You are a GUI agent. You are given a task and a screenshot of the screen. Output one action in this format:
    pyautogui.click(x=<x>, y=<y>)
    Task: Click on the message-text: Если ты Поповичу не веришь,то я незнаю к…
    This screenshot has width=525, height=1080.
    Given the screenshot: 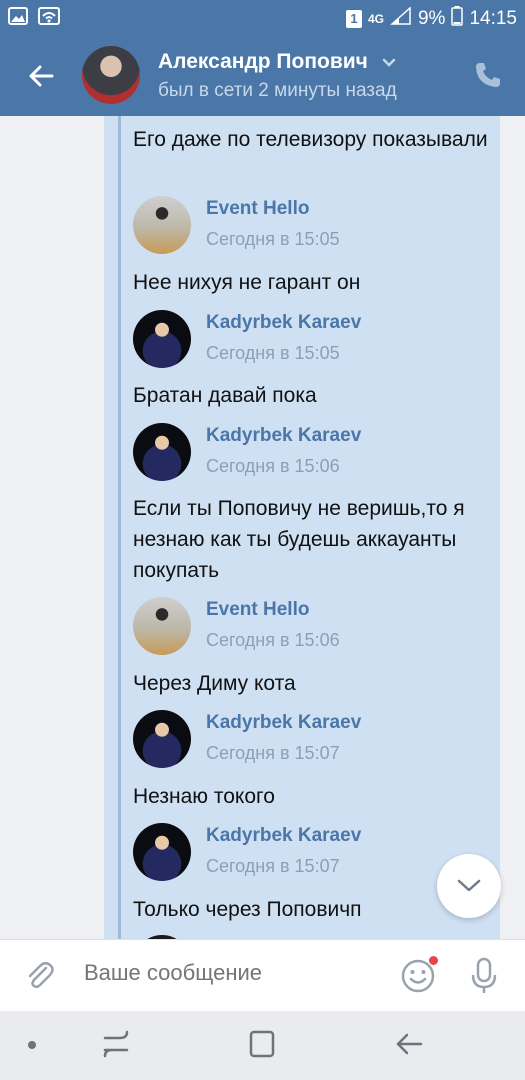 What is the action you would take?
    pyautogui.click(x=299, y=539)
    